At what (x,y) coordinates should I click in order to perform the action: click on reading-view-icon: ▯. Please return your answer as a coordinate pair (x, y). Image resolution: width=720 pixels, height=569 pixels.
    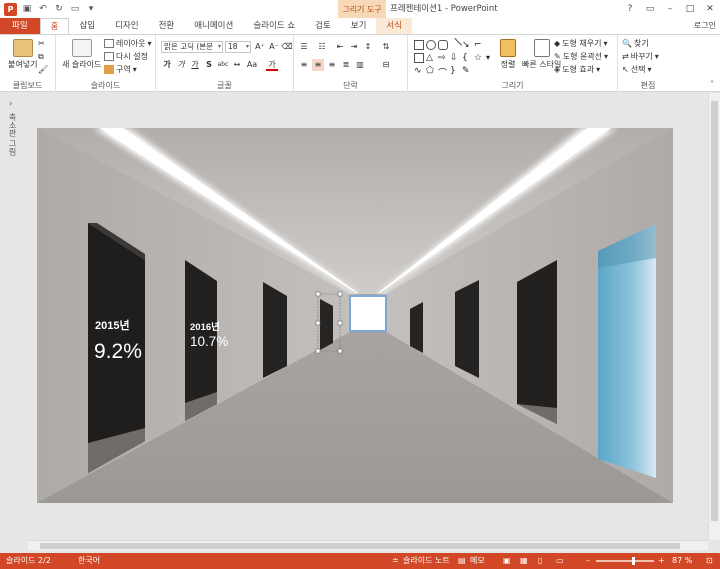
    Looking at the image, I should click on (540, 561).